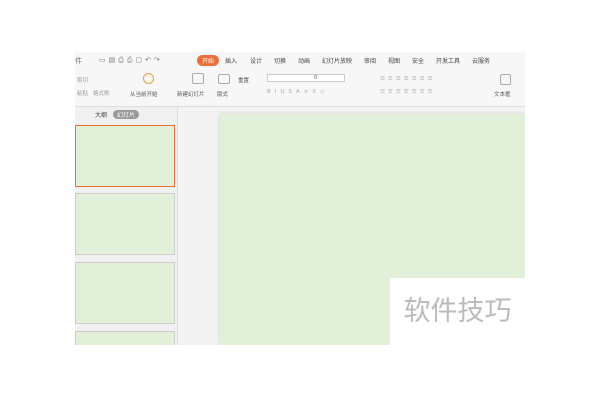 The height and width of the screenshot is (400, 600). I want to click on layout-icon, so click(224, 79).